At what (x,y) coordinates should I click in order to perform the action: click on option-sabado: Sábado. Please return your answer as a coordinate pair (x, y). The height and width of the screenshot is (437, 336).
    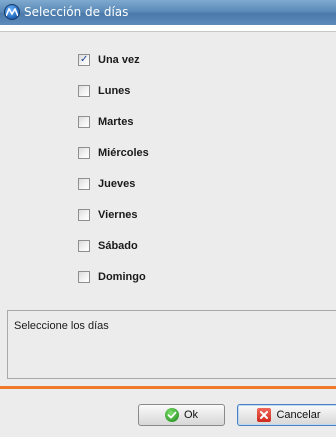
    Looking at the image, I should click on (108, 246).